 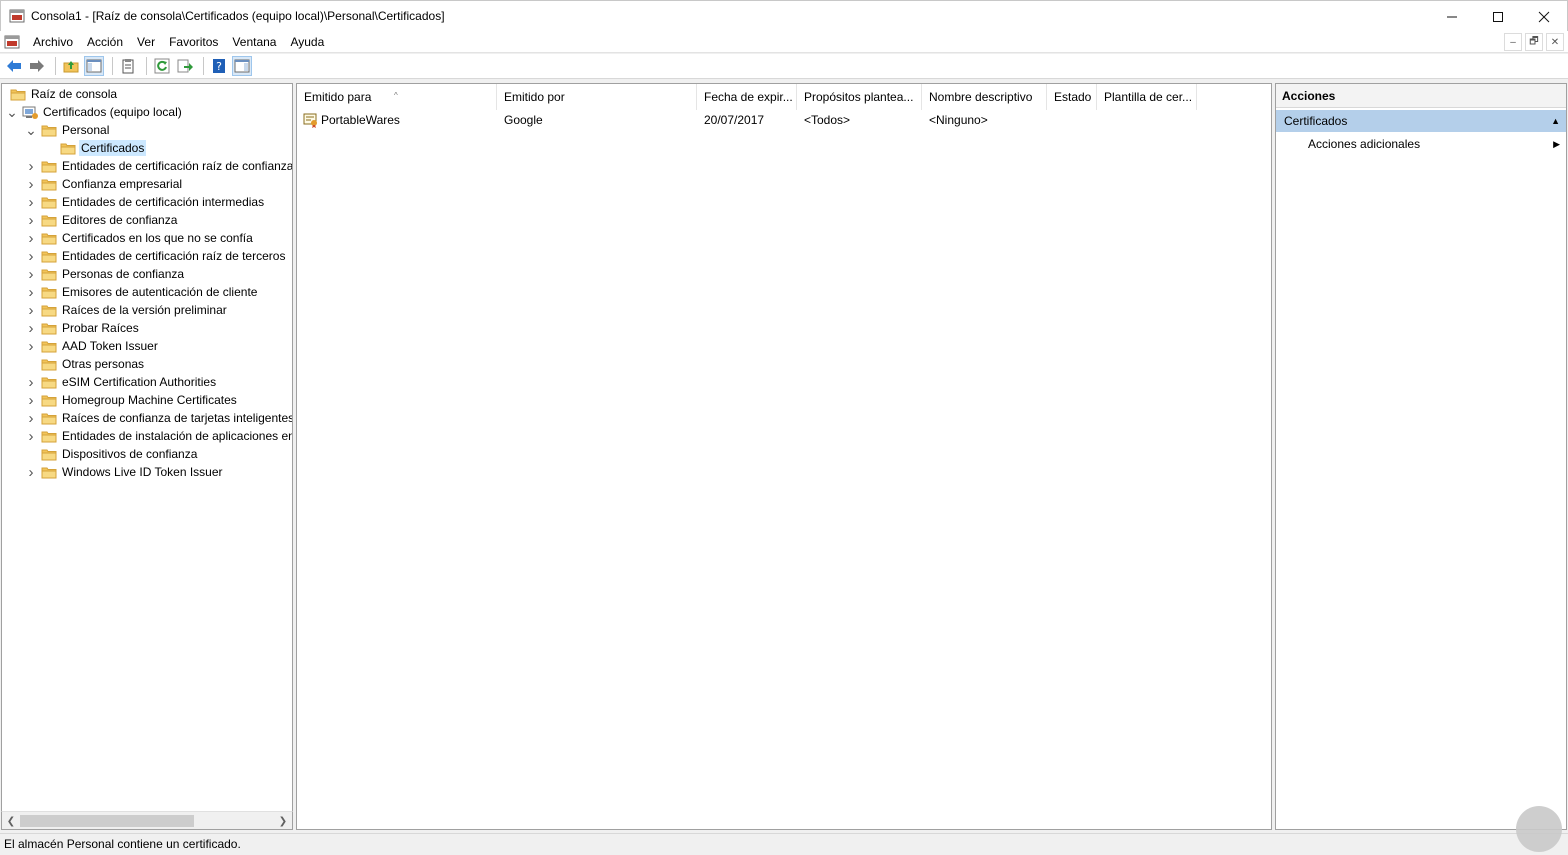 What do you see at coordinates (128, 66) in the screenshot?
I see `properties-icon` at bounding box center [128, 66].